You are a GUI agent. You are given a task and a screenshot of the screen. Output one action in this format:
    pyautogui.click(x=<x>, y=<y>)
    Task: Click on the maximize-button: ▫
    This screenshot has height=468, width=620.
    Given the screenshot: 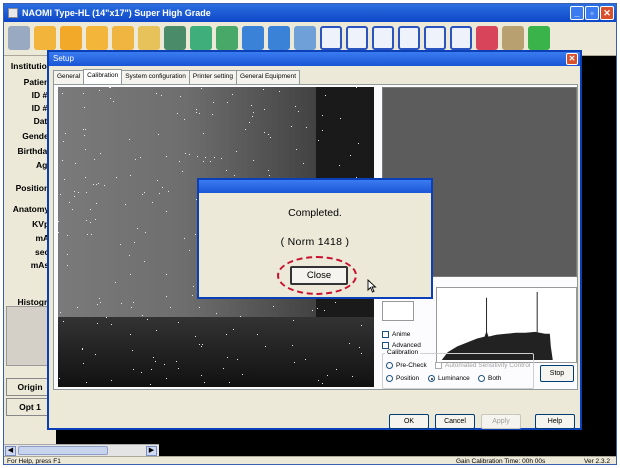 What is the action you would take?
    pyautogui.click(x=592, y=13)
    